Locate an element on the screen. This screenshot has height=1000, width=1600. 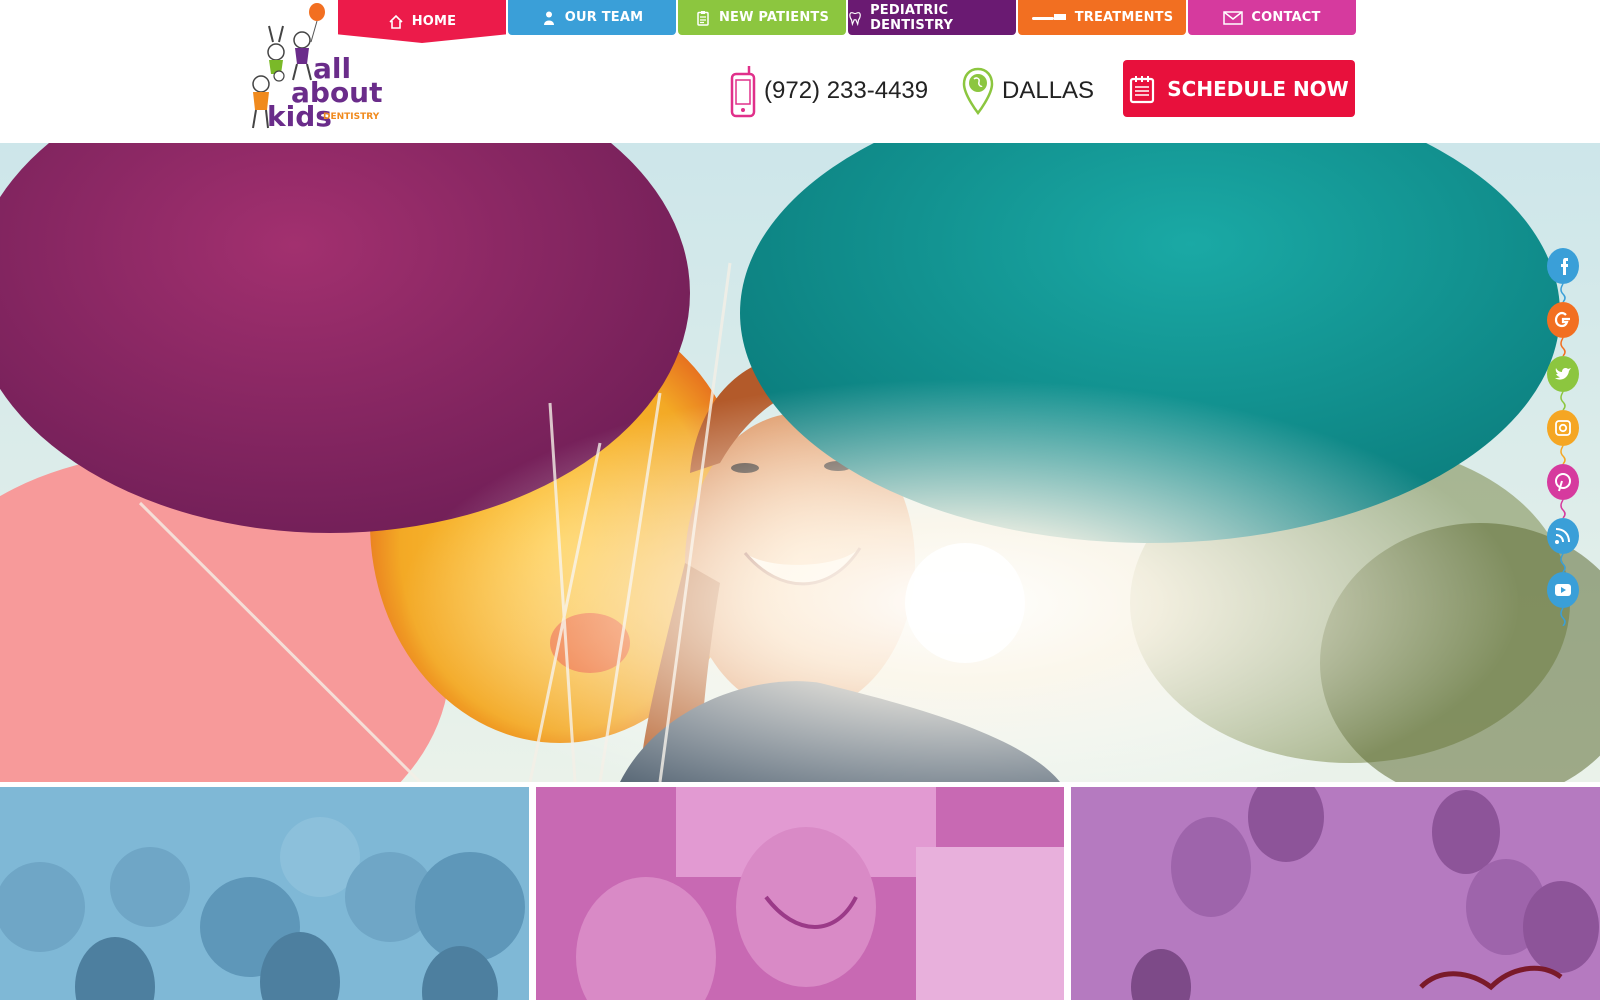
twitter-link is located at coordinates (1563, 383).